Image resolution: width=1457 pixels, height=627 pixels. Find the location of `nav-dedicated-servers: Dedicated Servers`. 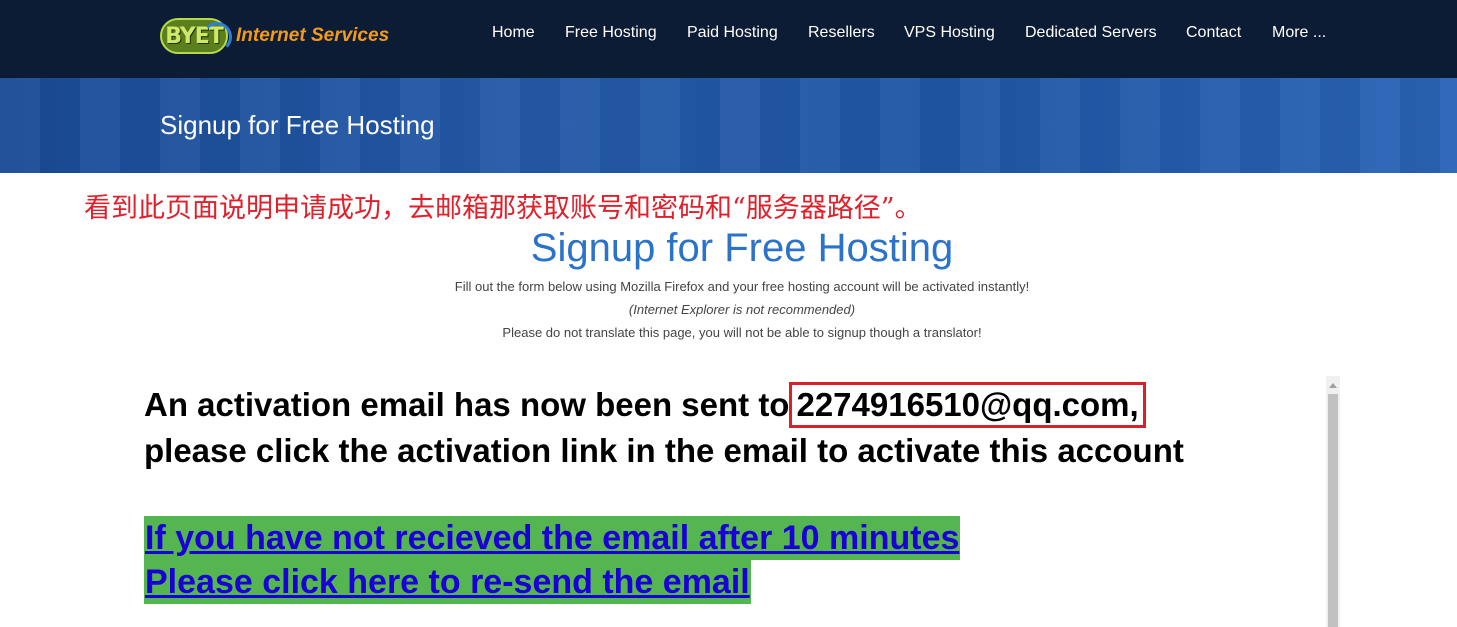

nav-dedicated-servers: Dedicated Servers is located at coordinates (1091, 33).